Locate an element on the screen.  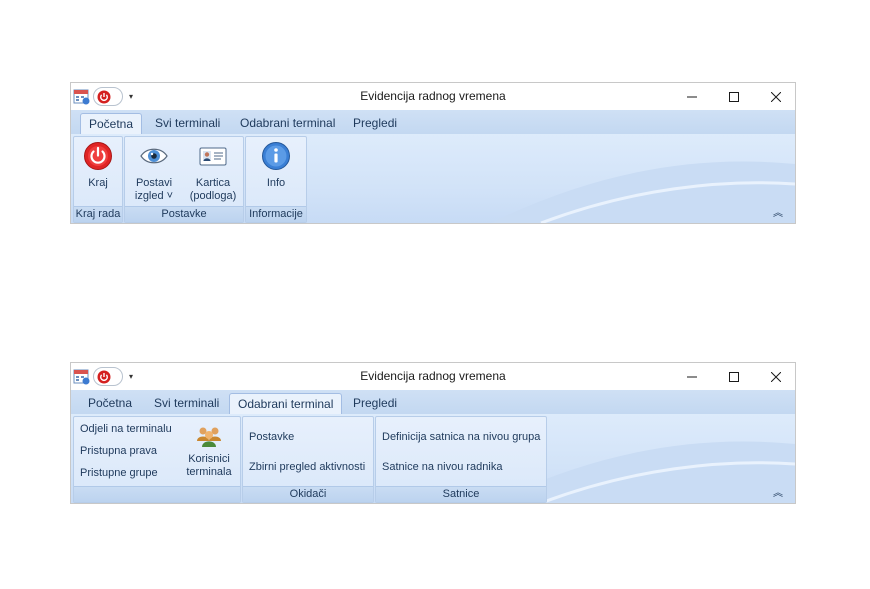
group-kraj-rada: Kraj Kraj rada is located at coordinates (98, 179).